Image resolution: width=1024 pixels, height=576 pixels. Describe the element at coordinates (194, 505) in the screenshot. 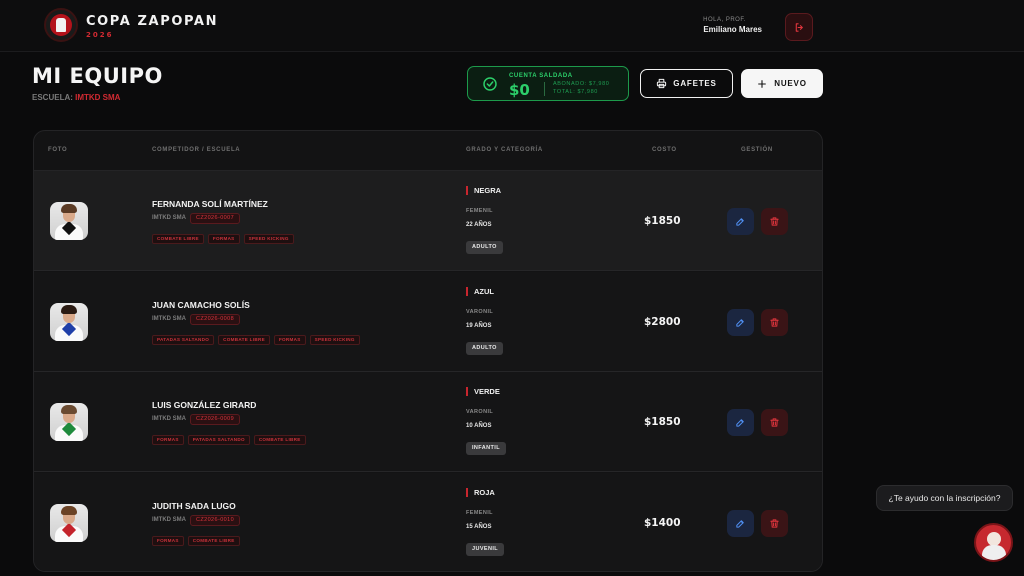

I see `competitor-name: JUDITH SADA LUGO` at that location.